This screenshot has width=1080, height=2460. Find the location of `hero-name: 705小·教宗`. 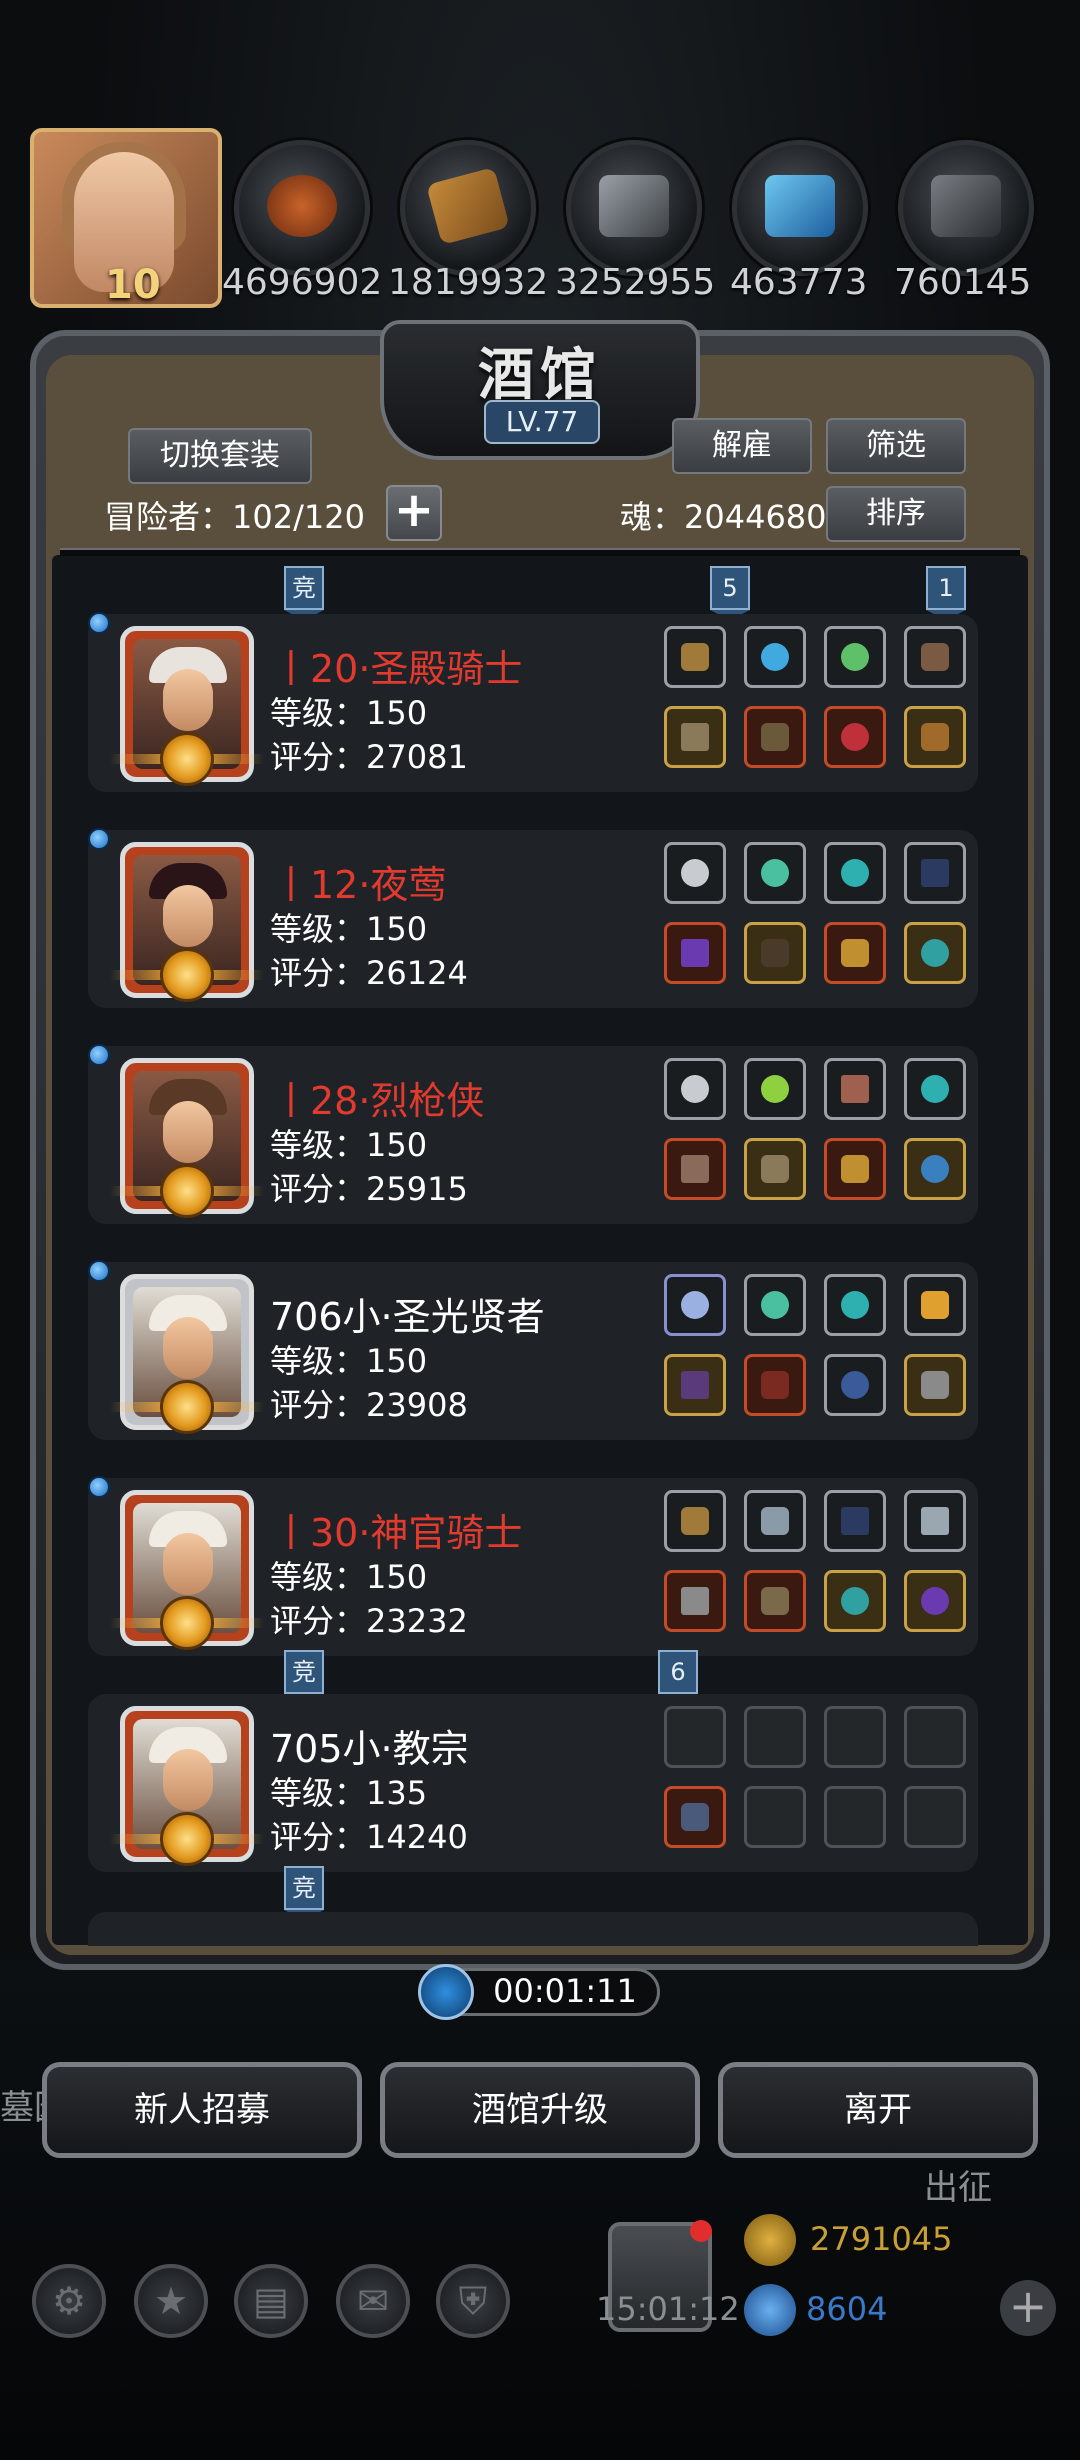

hero-name: 705小·教宗 is located at coordinates (369, 1749).